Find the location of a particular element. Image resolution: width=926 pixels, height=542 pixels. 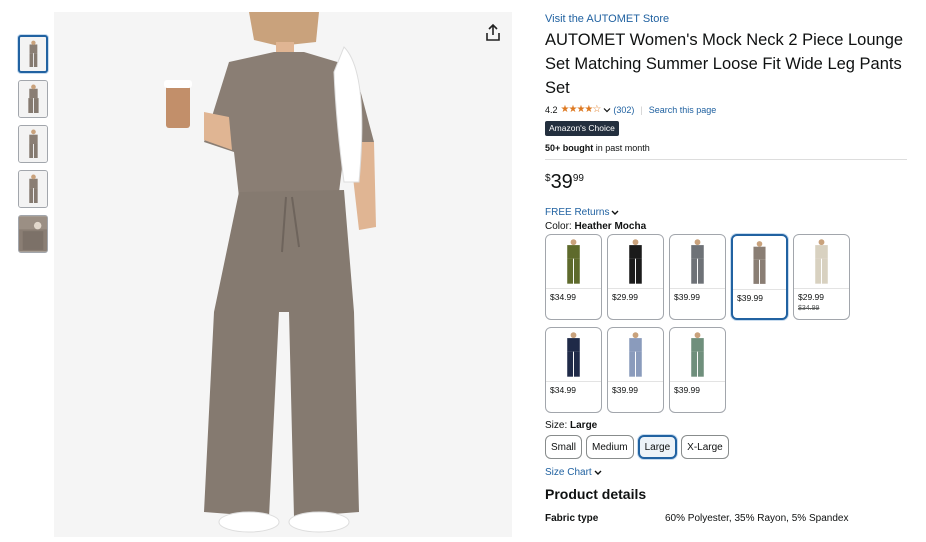

product-details-heading: Product details is located at coordinates (596, 494).